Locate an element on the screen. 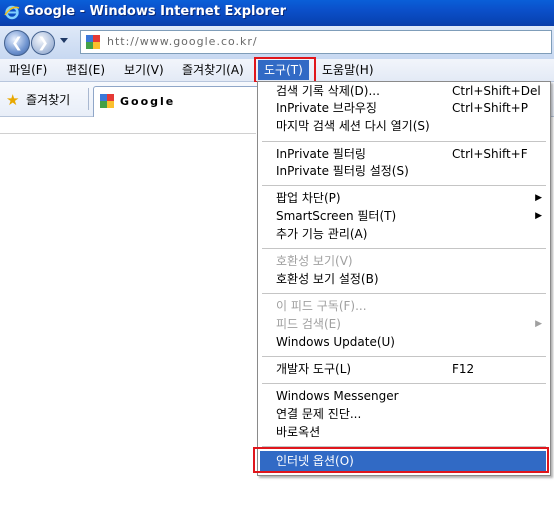 The width and height of the screenshot is (554, 513). menu-item-baro-auction: 바로옥션 is located at coordinates (404, 432).